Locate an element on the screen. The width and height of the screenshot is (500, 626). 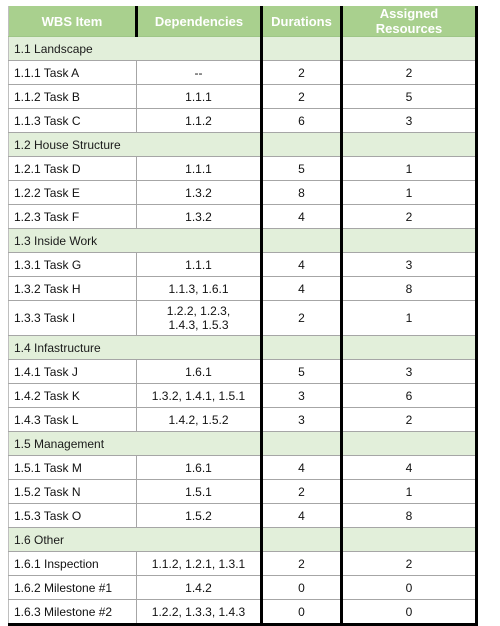
table-row: 1.1.2 Task B 1.1.1 2 5 is located at coordinates (242, 96).